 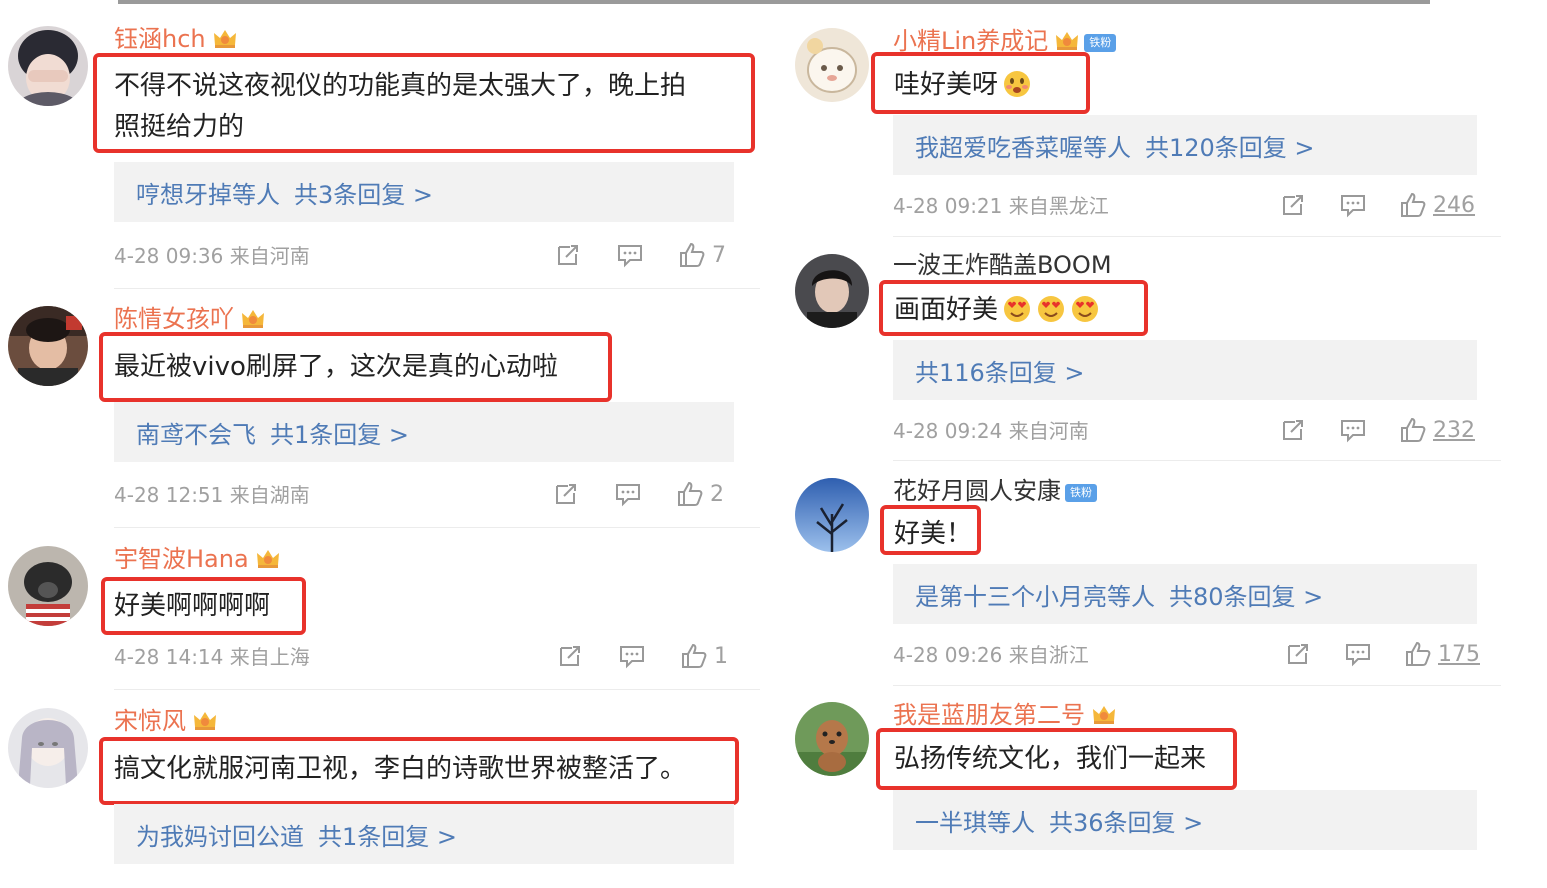 I want to click on comment-meta: 4-28 09:26 来自浙江, so click(x=991, y=655).